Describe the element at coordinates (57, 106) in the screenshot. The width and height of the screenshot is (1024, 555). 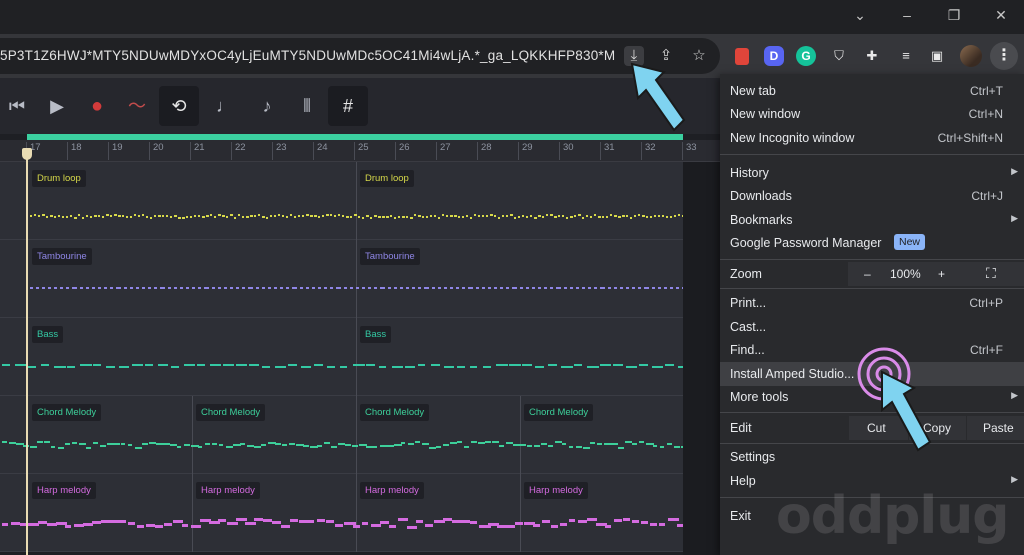
I see `play-icon: ▶` at that location.